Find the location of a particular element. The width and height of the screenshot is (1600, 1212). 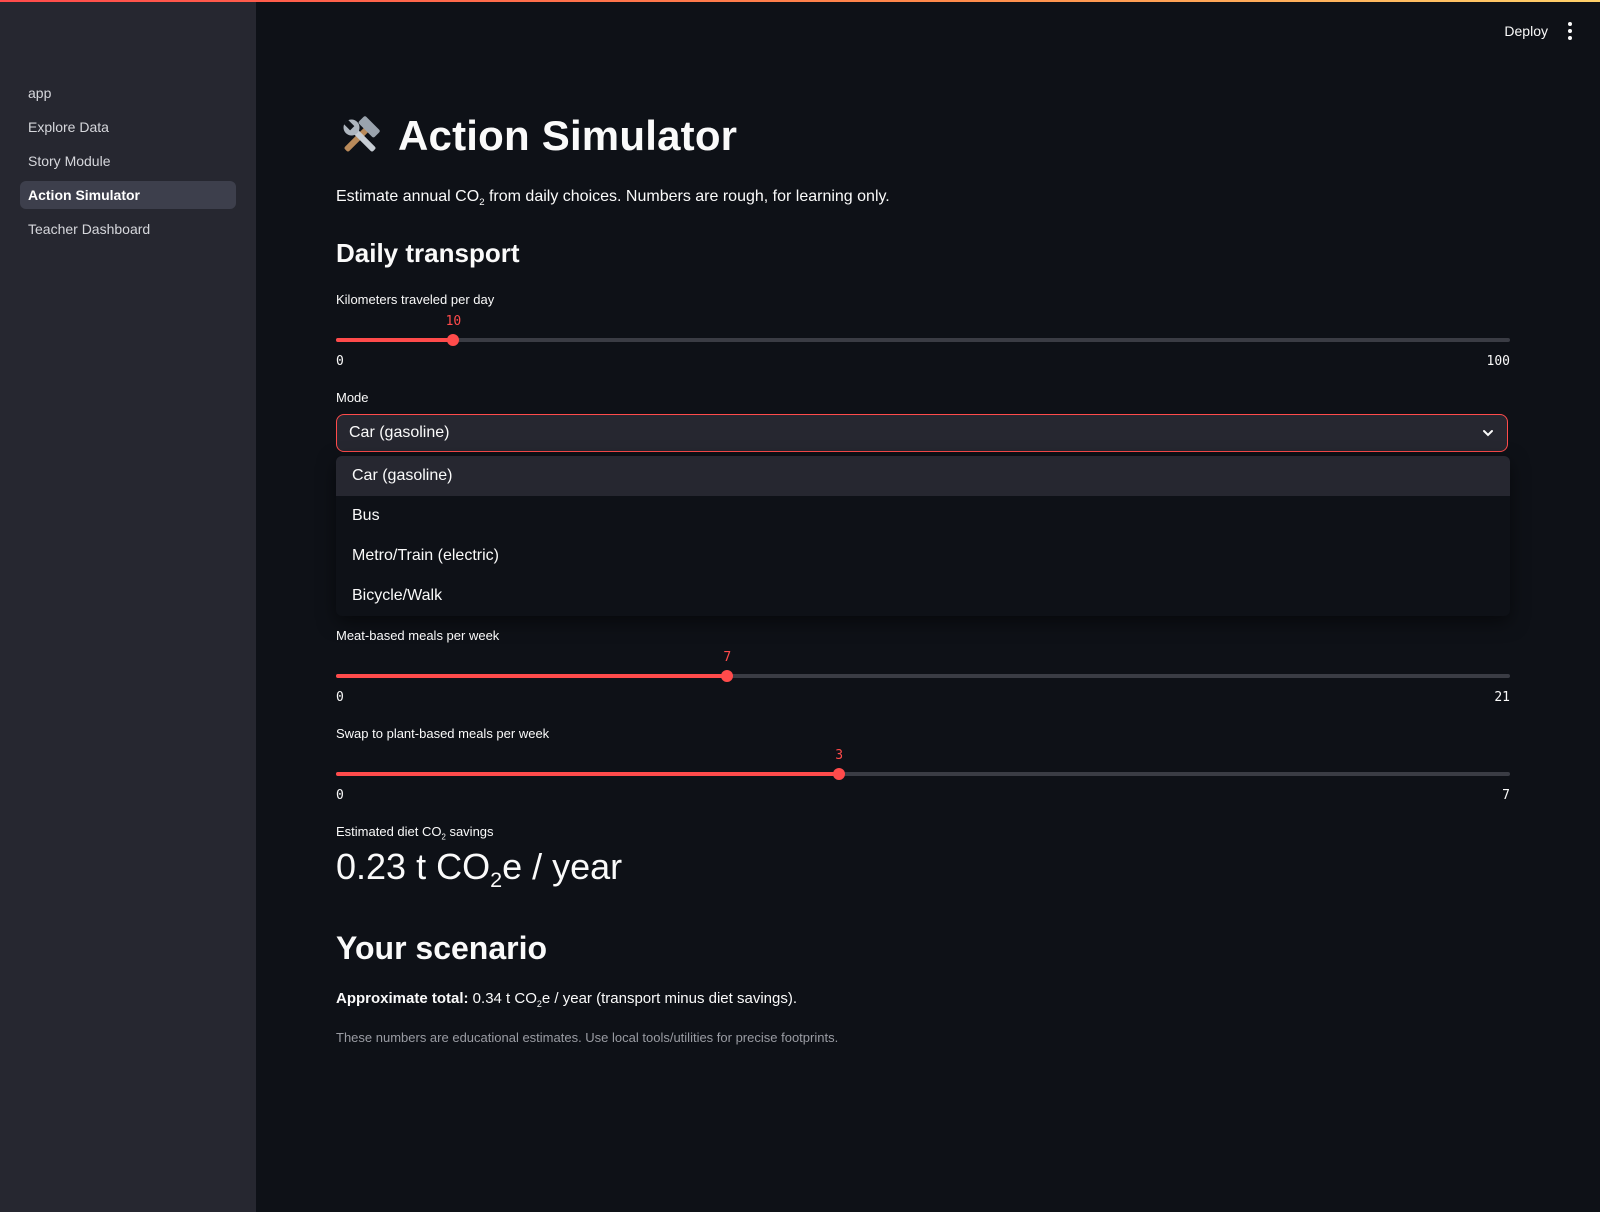

caption-text: Estimate annual CO is located at coordinates (408, 196).